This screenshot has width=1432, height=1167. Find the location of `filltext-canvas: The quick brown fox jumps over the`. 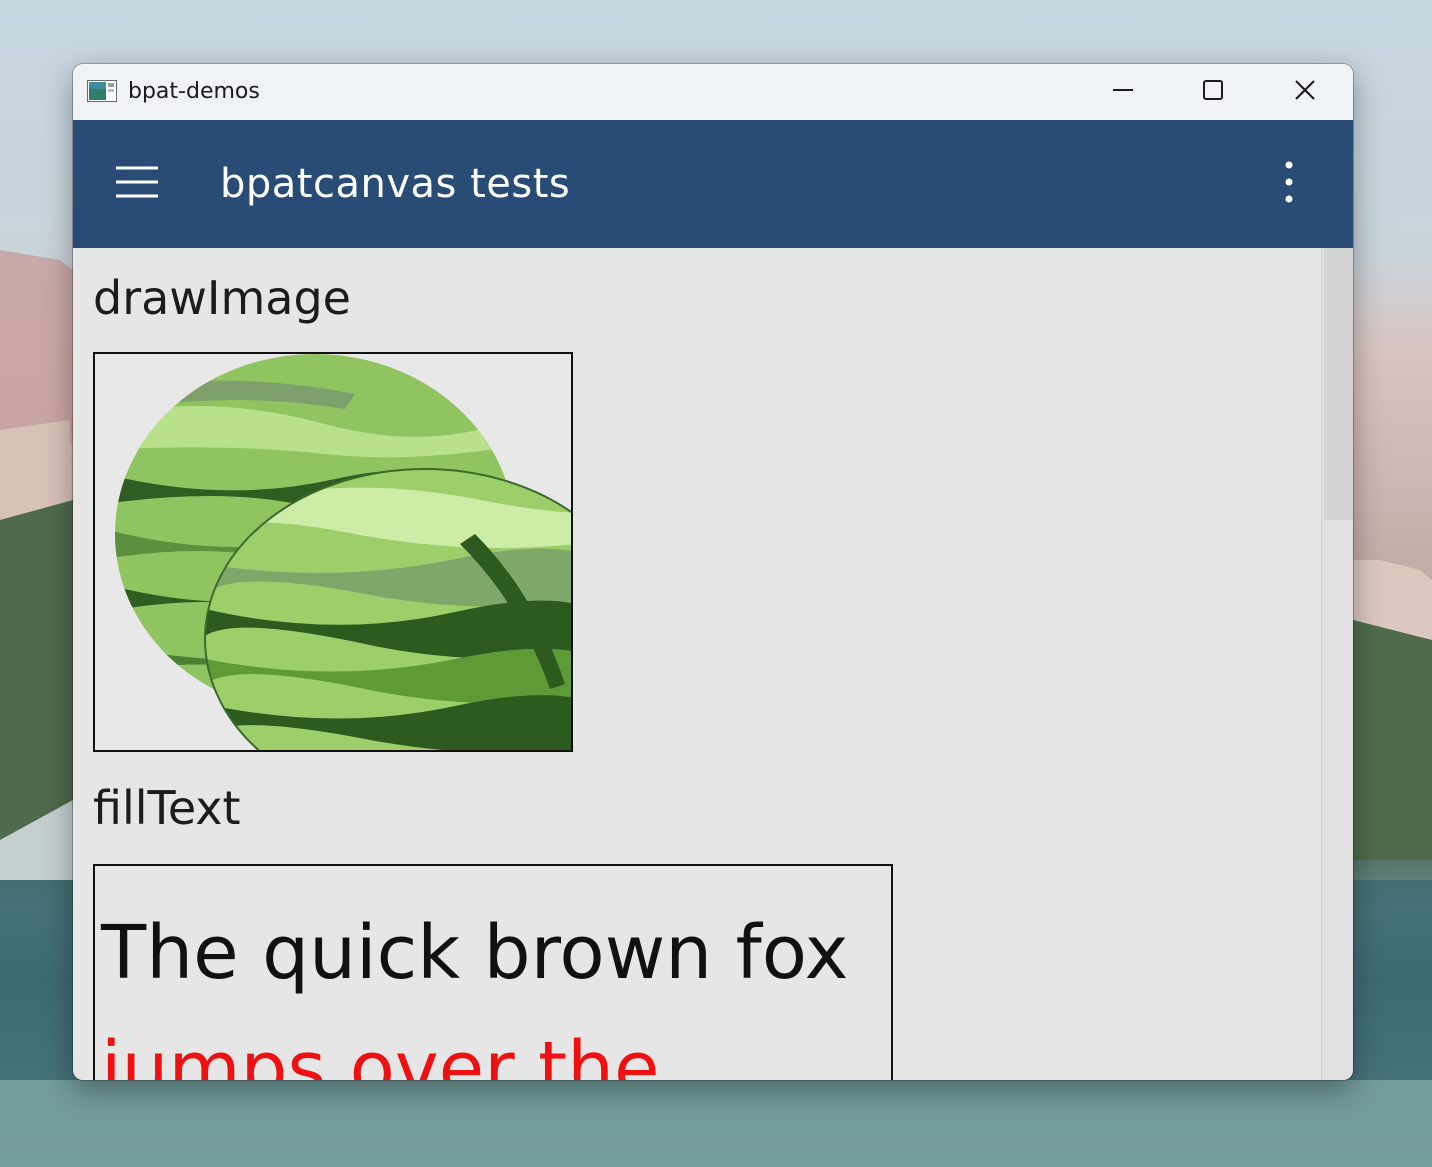

filltext-canvas: The quick brown fox jumps over the is located at coordinates (493, 972).